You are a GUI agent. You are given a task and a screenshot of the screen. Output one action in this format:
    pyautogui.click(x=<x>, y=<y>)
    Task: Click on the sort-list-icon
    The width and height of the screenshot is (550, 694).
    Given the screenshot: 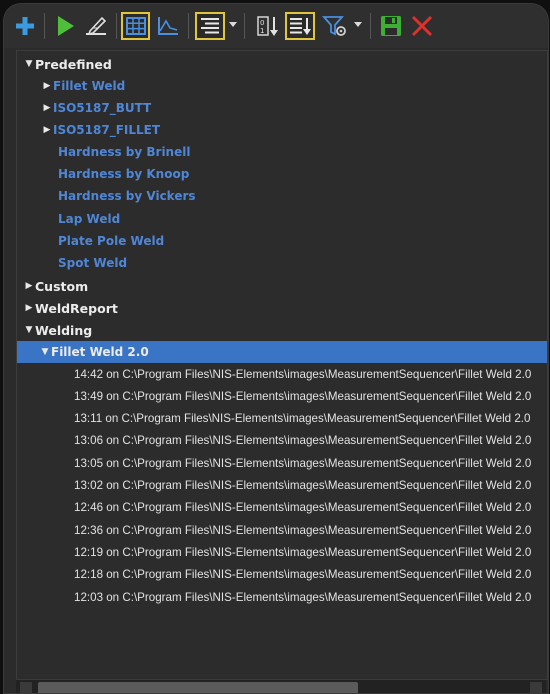 What is the action you would take?
    pyautogui.click(x=300, y=26)
    